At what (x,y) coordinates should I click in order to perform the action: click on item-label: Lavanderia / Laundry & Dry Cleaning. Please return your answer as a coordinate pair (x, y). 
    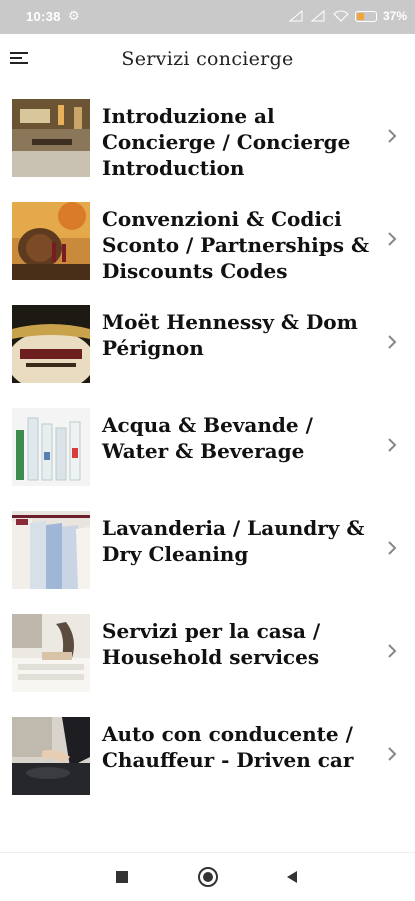
    Looking at the image, I should click on (233, 541).